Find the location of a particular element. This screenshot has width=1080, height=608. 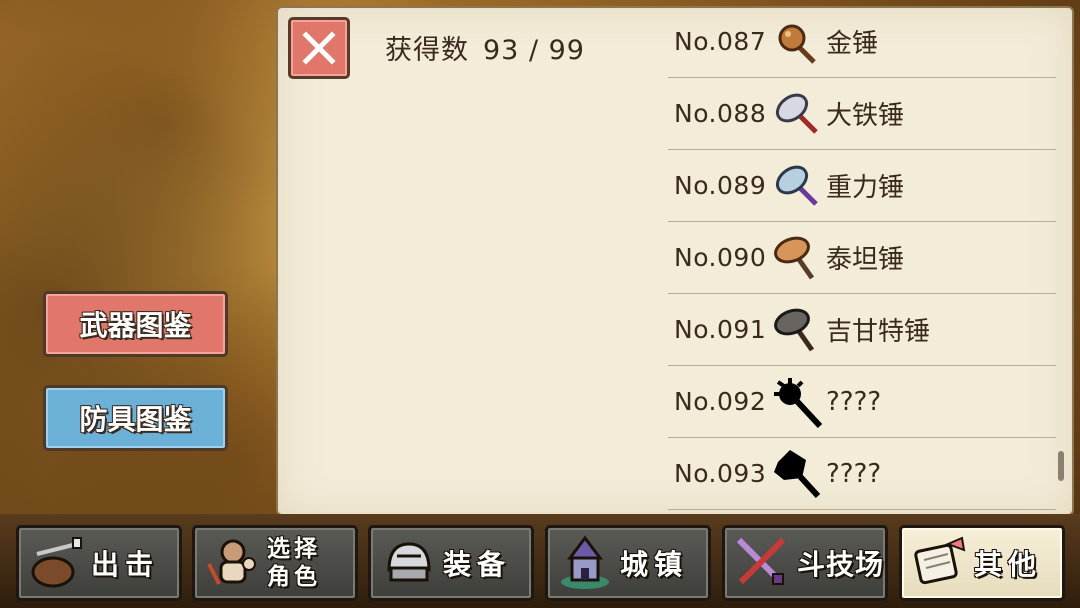

nav-character-select-button: 选择 角色 is located at coordinates (275, 563).